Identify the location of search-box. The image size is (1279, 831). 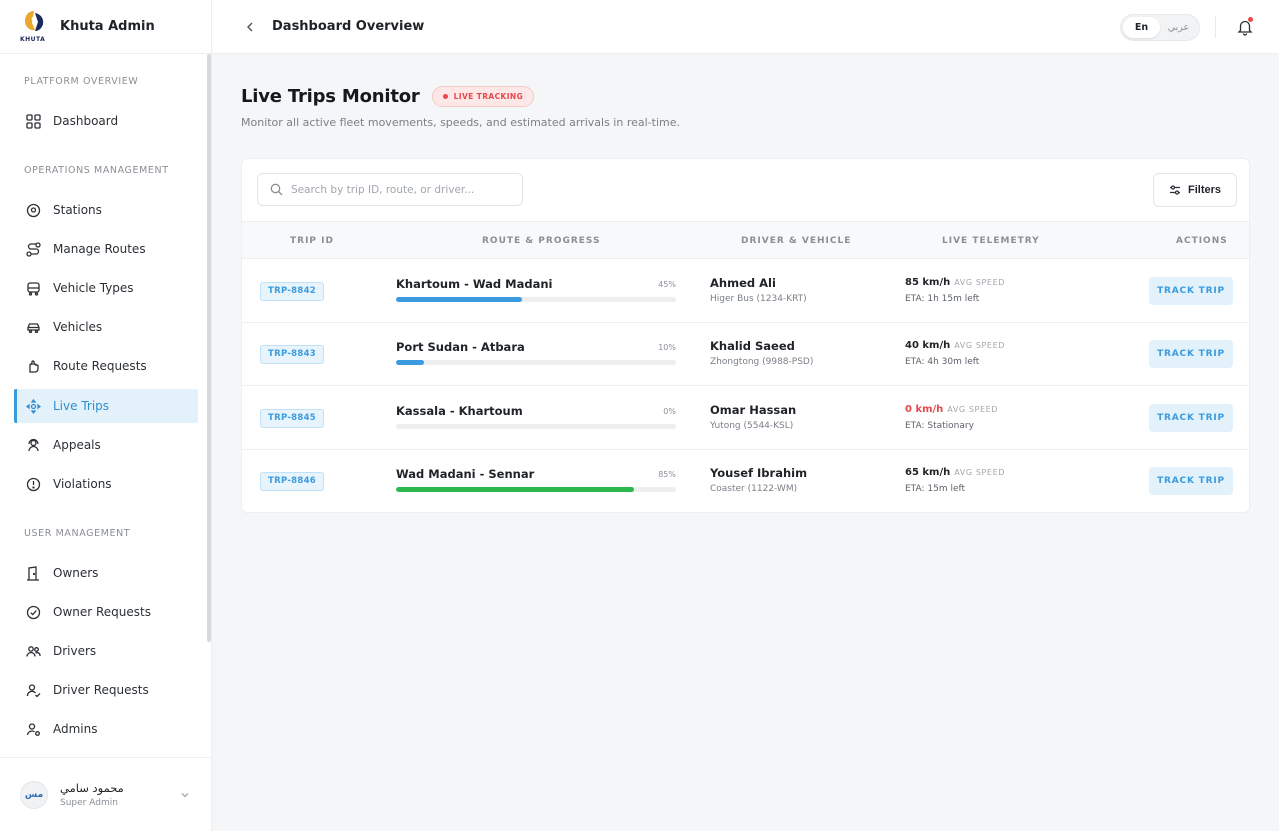
(390, 189).